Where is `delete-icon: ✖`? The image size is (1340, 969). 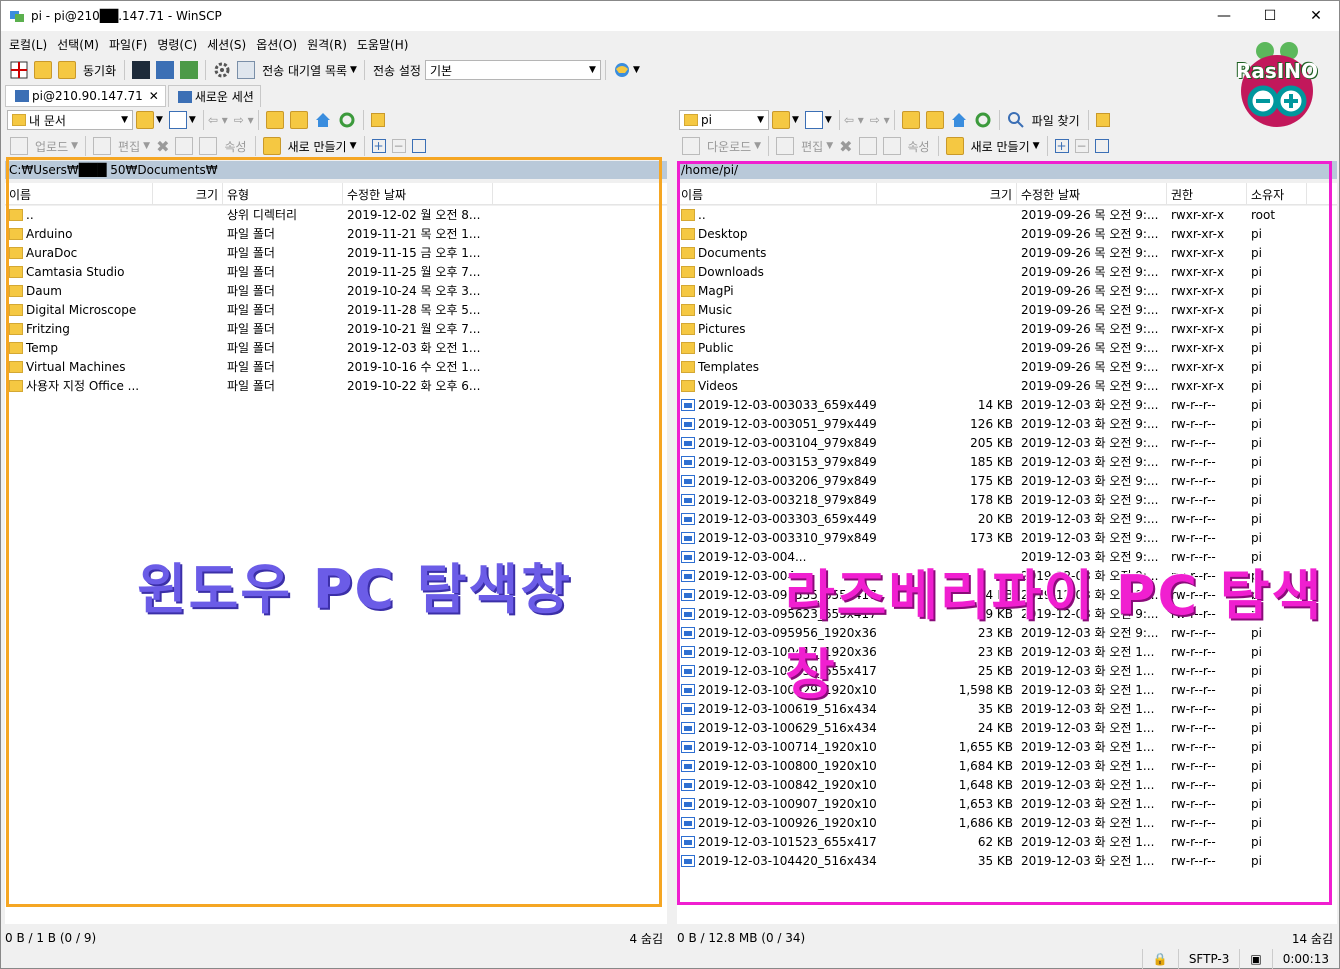 delete-icon: ✖ is located at coordinates (162, 146).